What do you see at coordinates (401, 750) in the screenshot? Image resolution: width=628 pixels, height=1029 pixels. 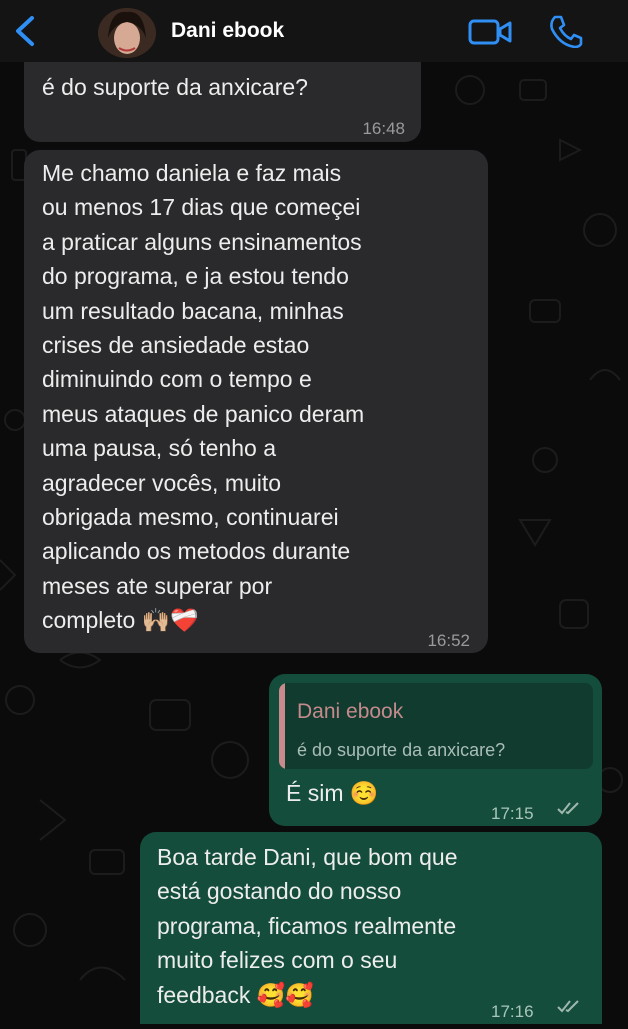 I see `quote-text: é do suporte da anxicare?` at bounding box center [401, 750].